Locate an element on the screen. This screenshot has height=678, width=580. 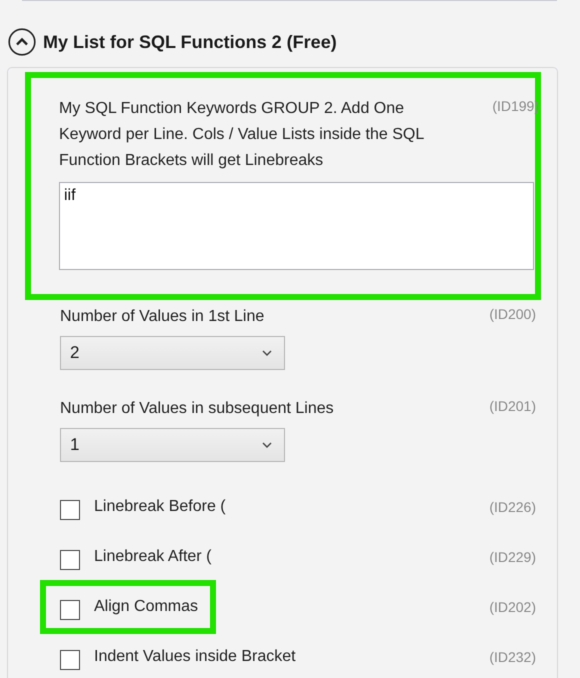
section-title: My List for SQL Functions 2 (Free) is located at coordinates (190, 42).